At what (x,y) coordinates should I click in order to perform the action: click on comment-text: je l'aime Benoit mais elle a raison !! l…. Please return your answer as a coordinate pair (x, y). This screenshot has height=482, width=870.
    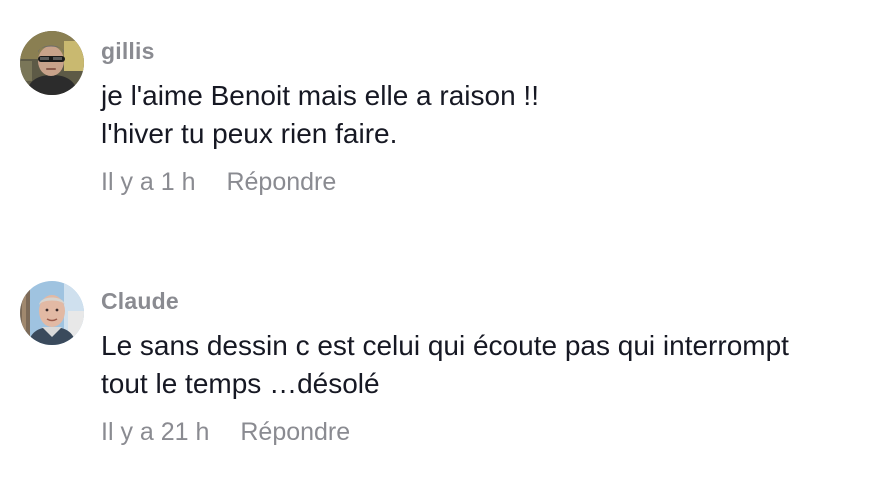
    Looking at the image, I should click on (481, 115).